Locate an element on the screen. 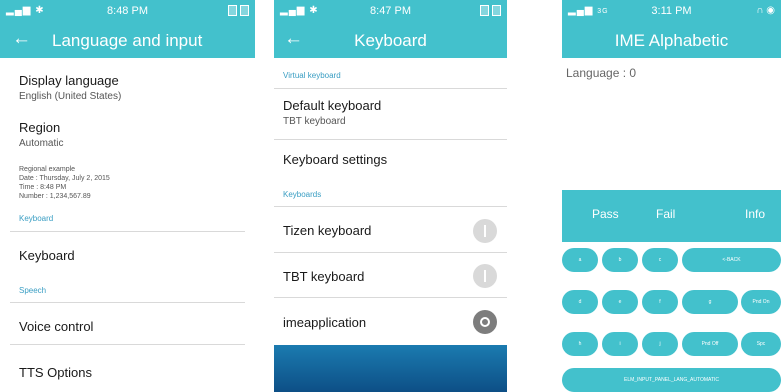  language-label: Language : 0 is located at coordinates (601, 73).